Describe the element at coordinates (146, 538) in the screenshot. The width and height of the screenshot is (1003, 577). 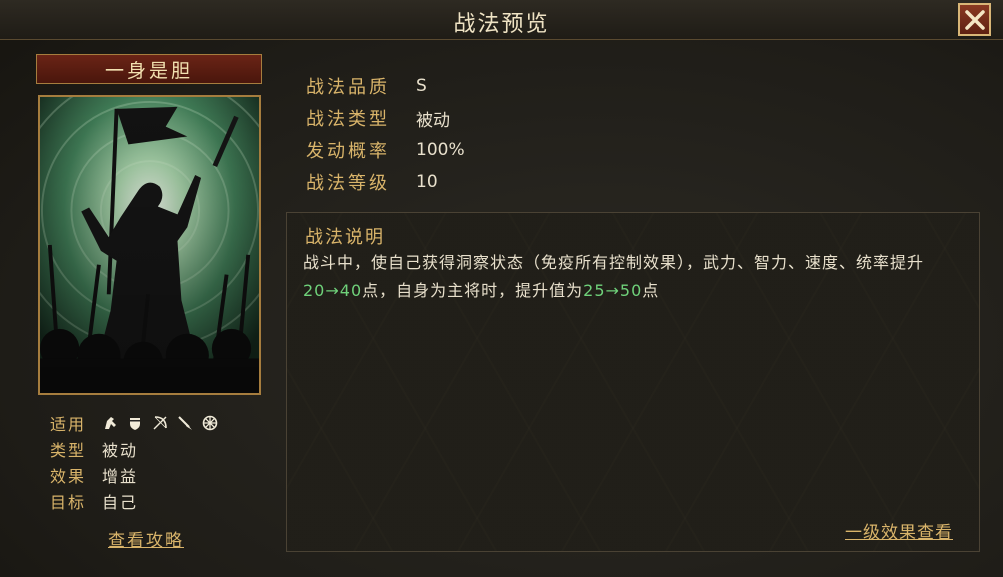
I see `view-guide-link: 查看攻略` at that location.